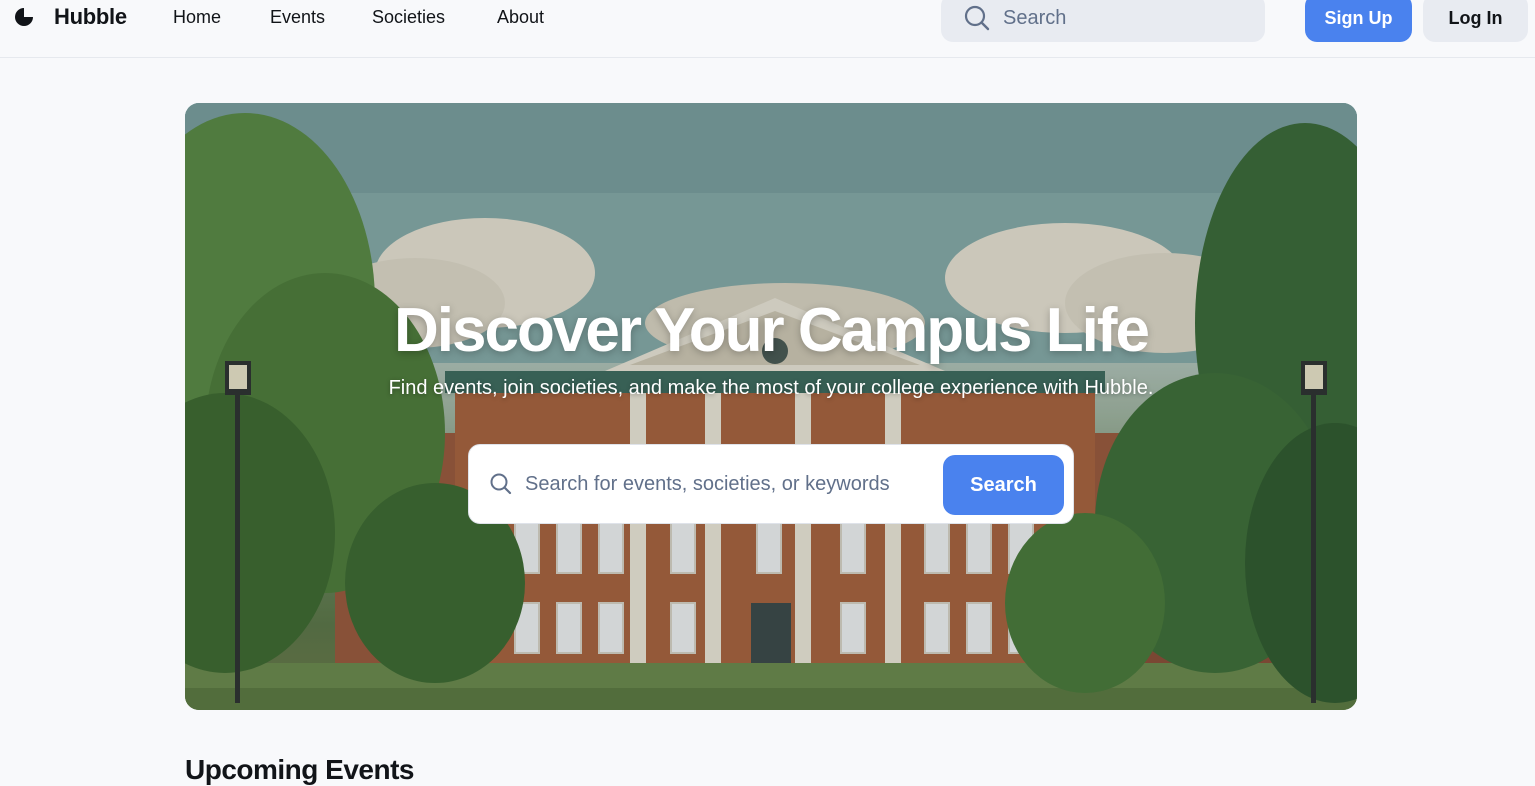 This screenshot has height=786, width=1535. Describe the element at coordinates (725, 484) in the screenshot. I see `hero-search-input` at that location.